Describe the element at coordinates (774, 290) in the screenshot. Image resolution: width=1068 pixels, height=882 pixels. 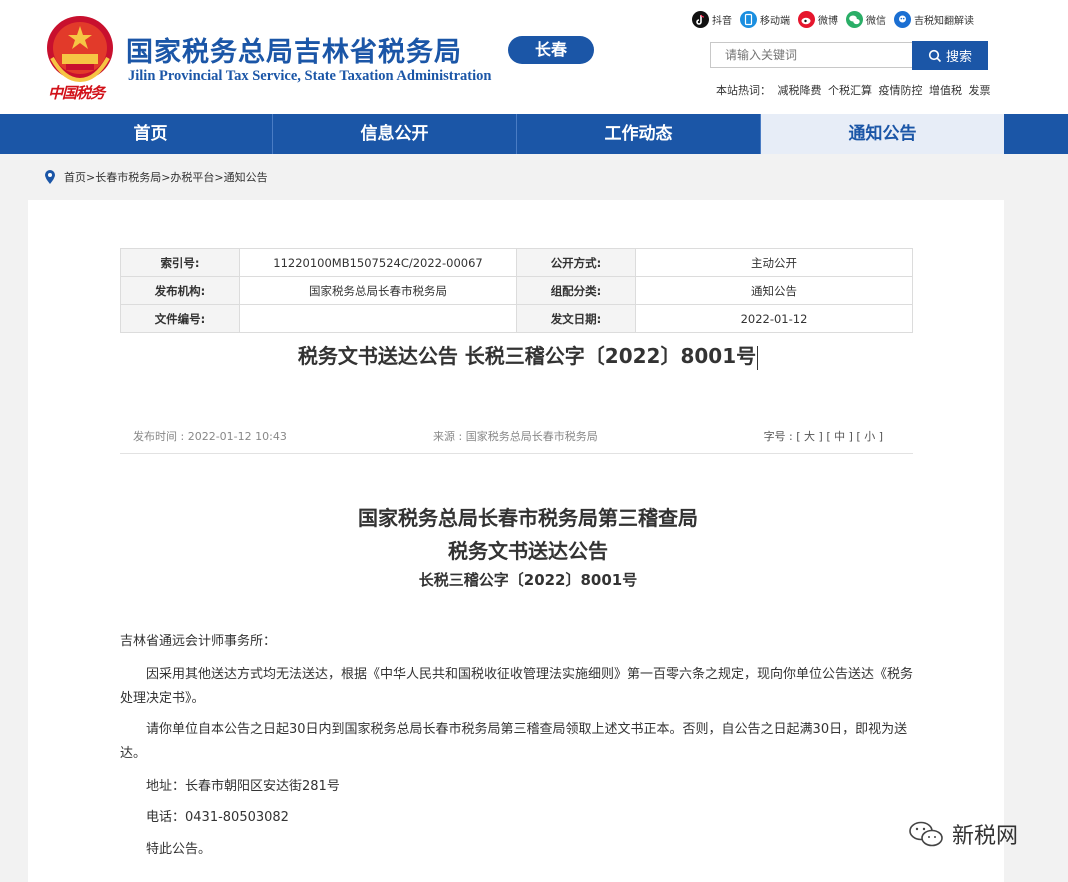
I see `meta-value-category: 通知公告` at that location.